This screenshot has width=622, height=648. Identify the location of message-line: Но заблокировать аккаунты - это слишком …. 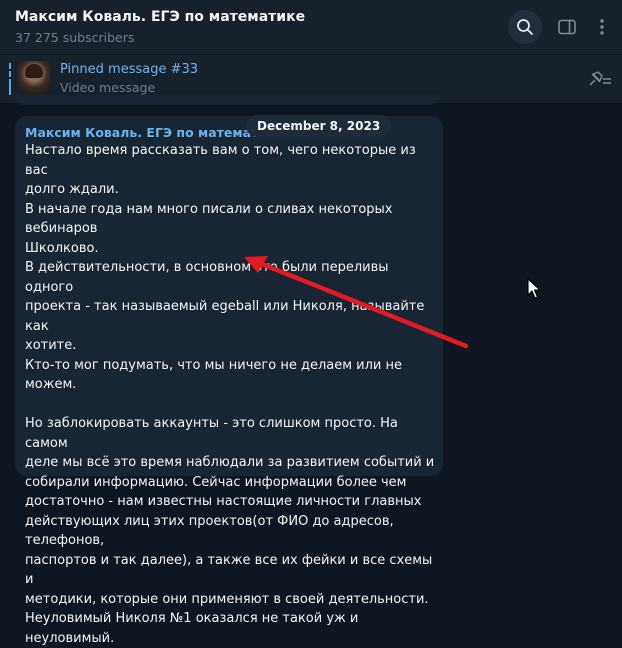
(211, 433).